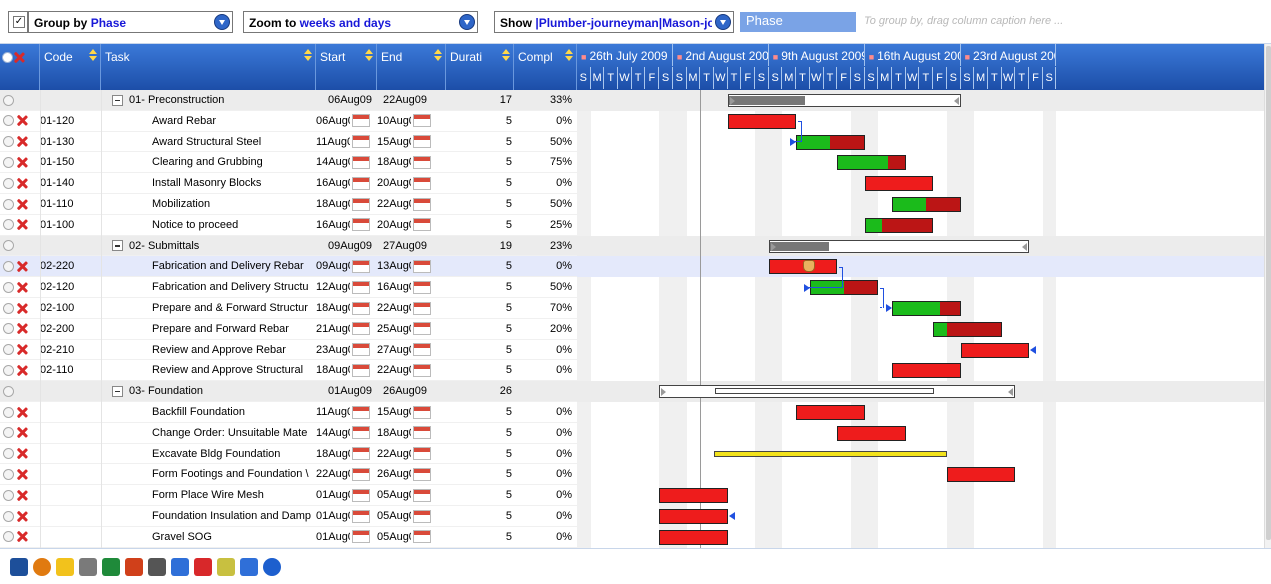  What do you see at coordinates (208, 67) in the screenshot?
I see `column-header-task: Task` at bounding box center [208, 67].